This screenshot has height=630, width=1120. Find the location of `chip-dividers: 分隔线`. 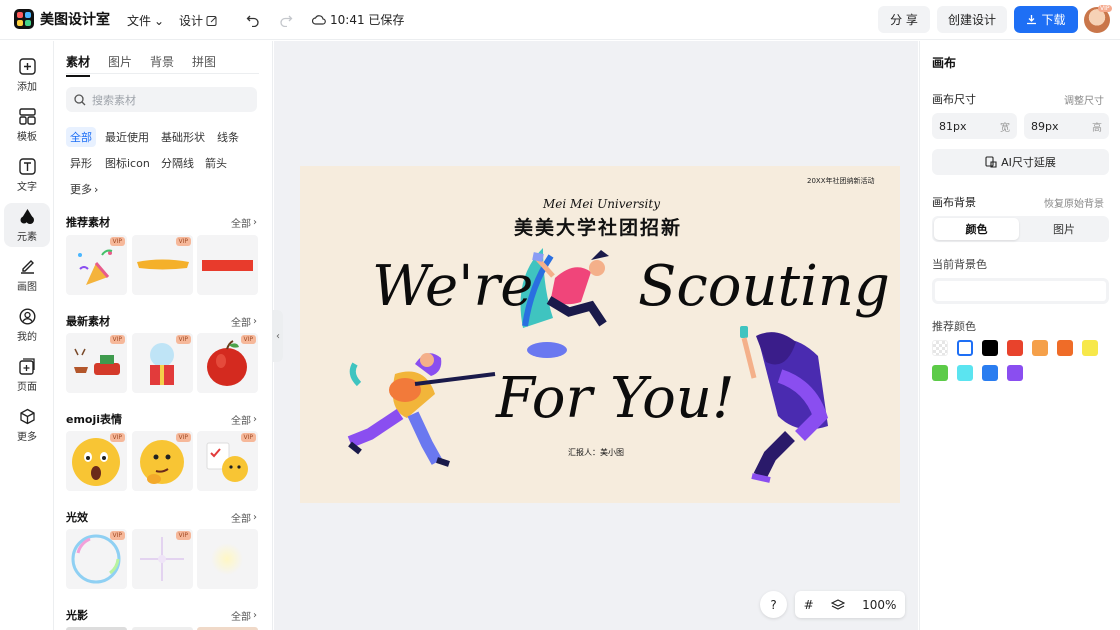

chip-dividers: 分隔线 is located at coordinates (177, 163).